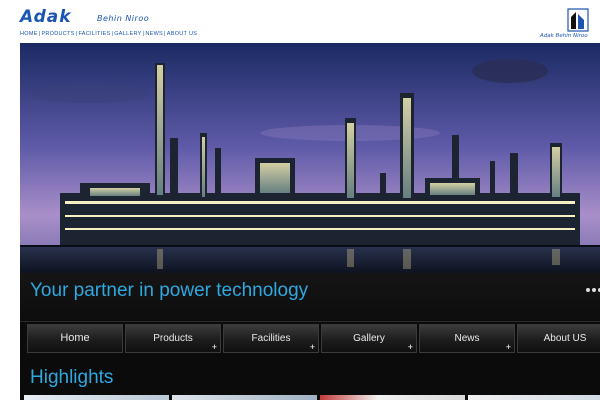 The image size is (600, 400). I want to click on topnav-about-link: ABOUT US, so click(182, 34).